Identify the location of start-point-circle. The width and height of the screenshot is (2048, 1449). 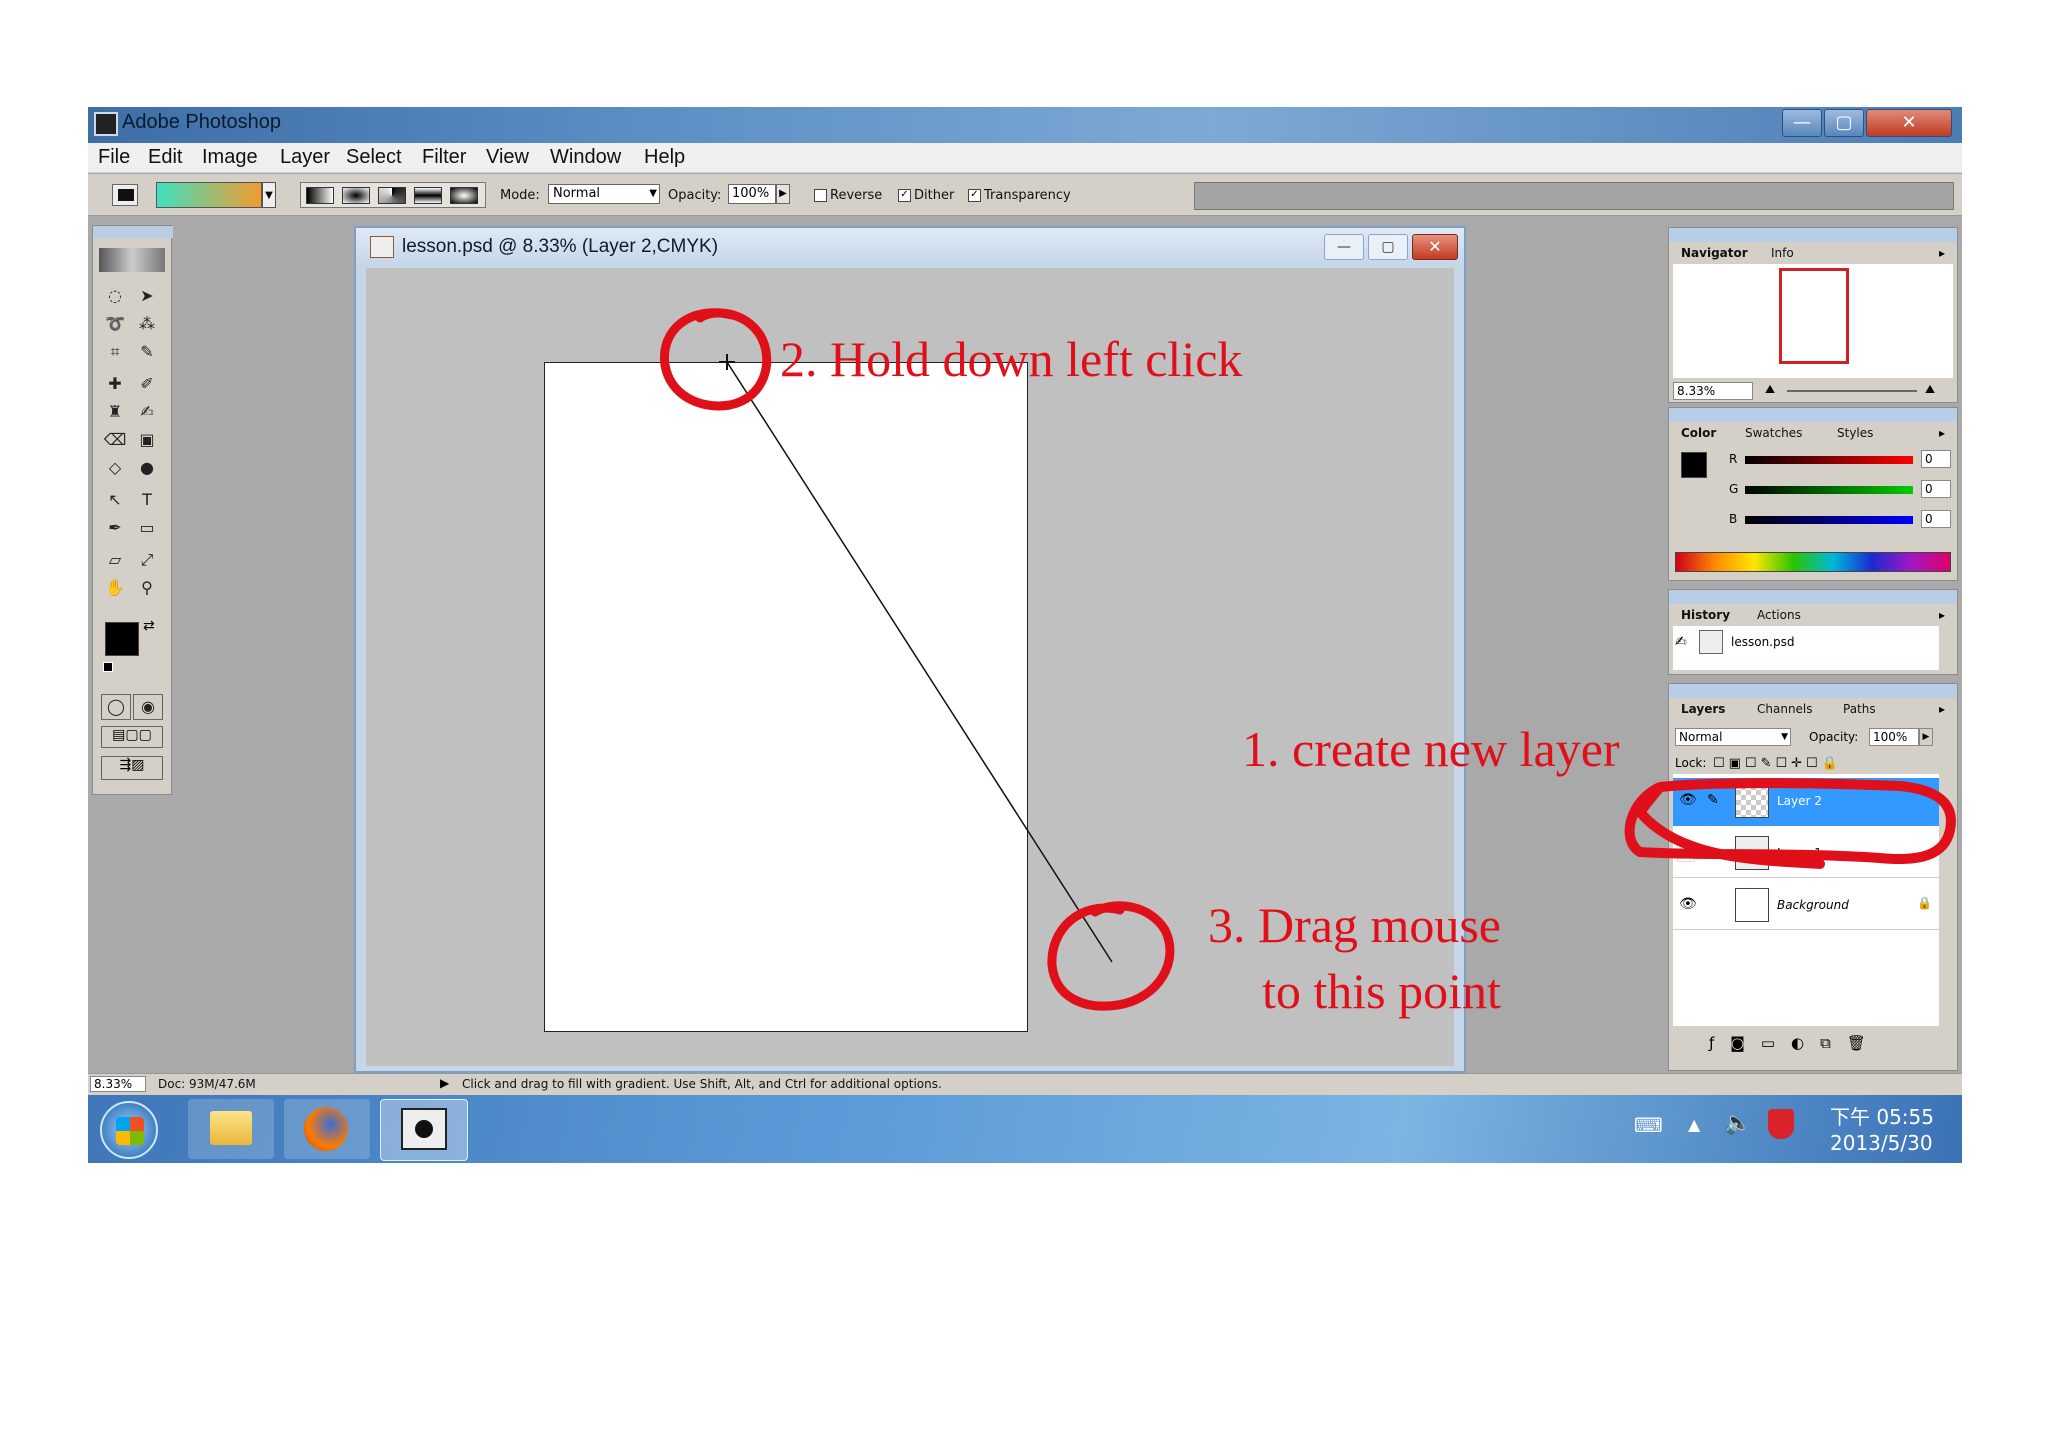
(715, 359).